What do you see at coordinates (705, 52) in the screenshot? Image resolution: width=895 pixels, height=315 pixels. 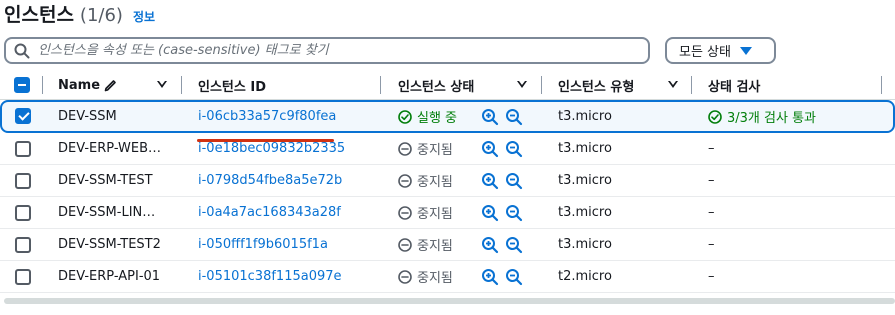 I see `state-filter-label: 모든 상태` at bounding box center [705, 52].